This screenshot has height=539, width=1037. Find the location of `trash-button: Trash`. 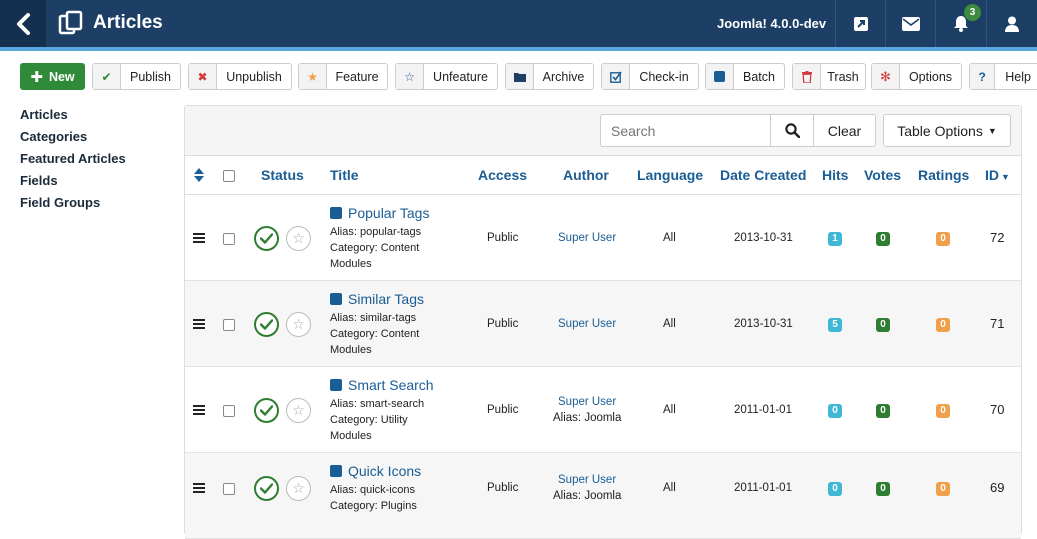

trash-button: Trash is located at coordinates (829, 76).